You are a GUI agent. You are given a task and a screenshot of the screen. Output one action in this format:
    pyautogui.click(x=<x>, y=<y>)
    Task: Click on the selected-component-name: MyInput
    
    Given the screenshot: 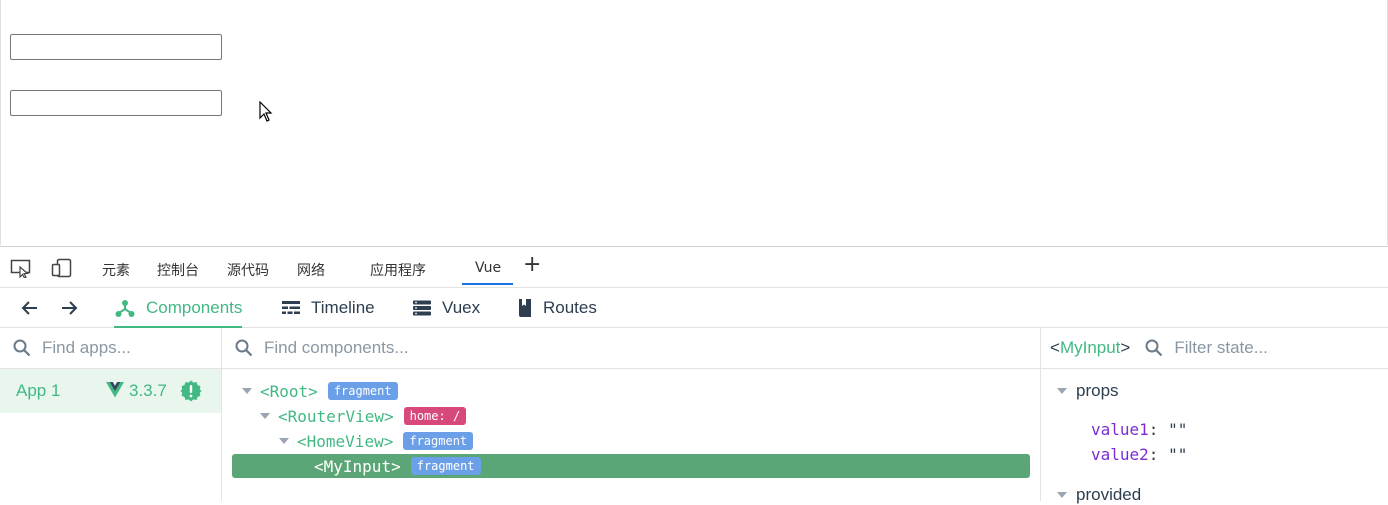 What is the action you would take?
    pyautogui.click(x=1090, y=347)
    